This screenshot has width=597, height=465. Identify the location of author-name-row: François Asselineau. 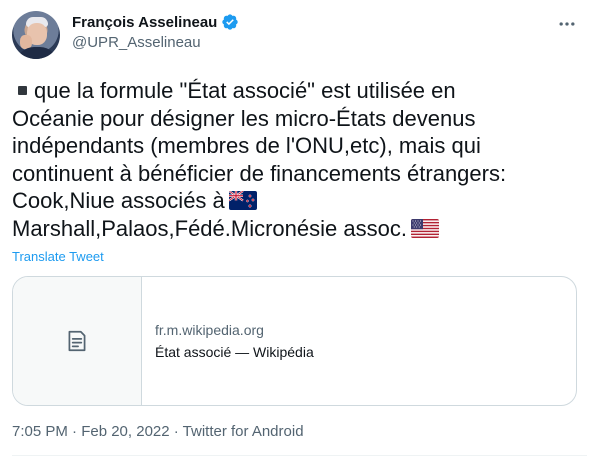
(155, 22).